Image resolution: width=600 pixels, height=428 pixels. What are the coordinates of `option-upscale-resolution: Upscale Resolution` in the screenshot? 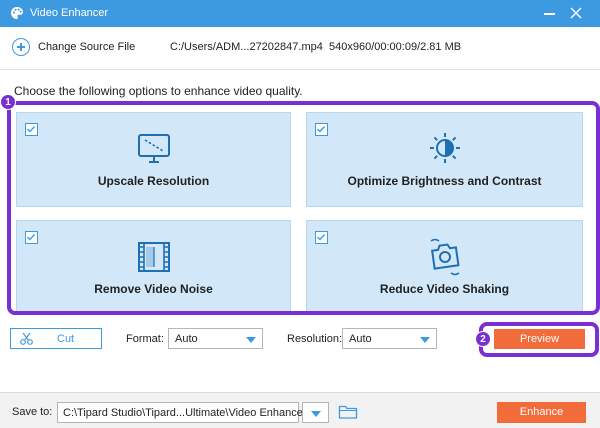 It's located at (153, 159).